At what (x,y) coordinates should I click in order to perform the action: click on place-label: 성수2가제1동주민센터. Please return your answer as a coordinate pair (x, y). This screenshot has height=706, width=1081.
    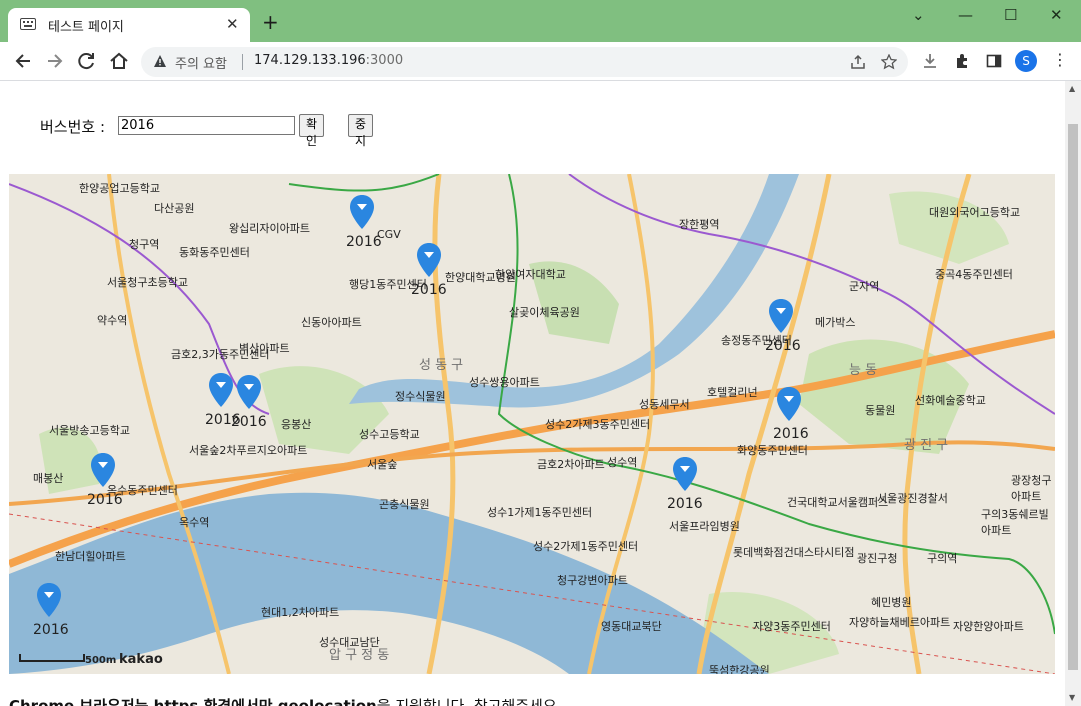
    Looking at the image, I should click on (586, 546).